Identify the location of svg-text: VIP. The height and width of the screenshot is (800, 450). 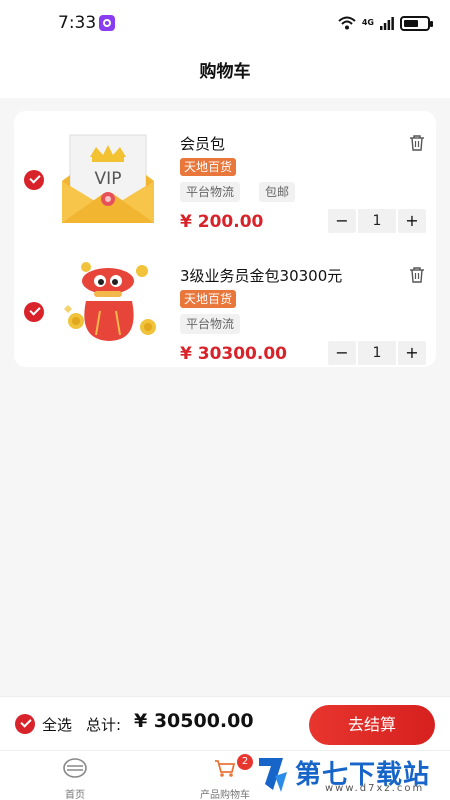
(108, 179).